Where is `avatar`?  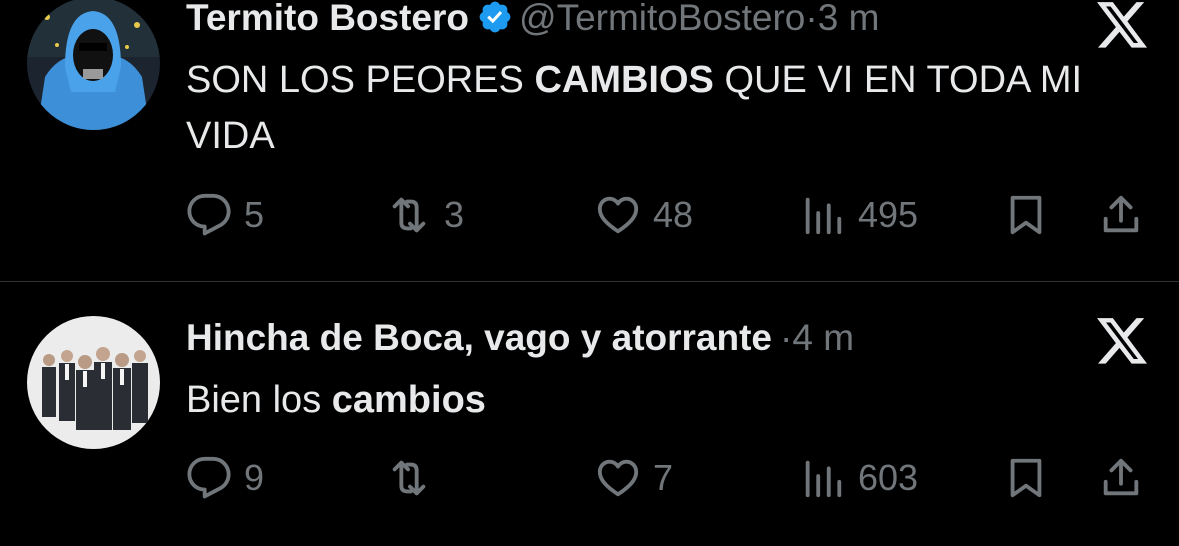 avatar is located at coordinates (93, 382).